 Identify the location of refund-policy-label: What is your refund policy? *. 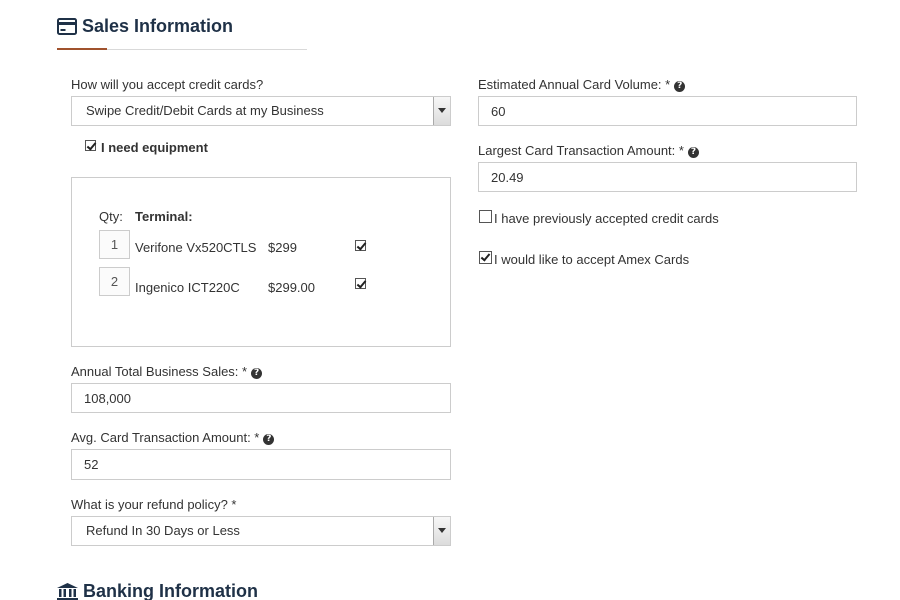
(154, 504).